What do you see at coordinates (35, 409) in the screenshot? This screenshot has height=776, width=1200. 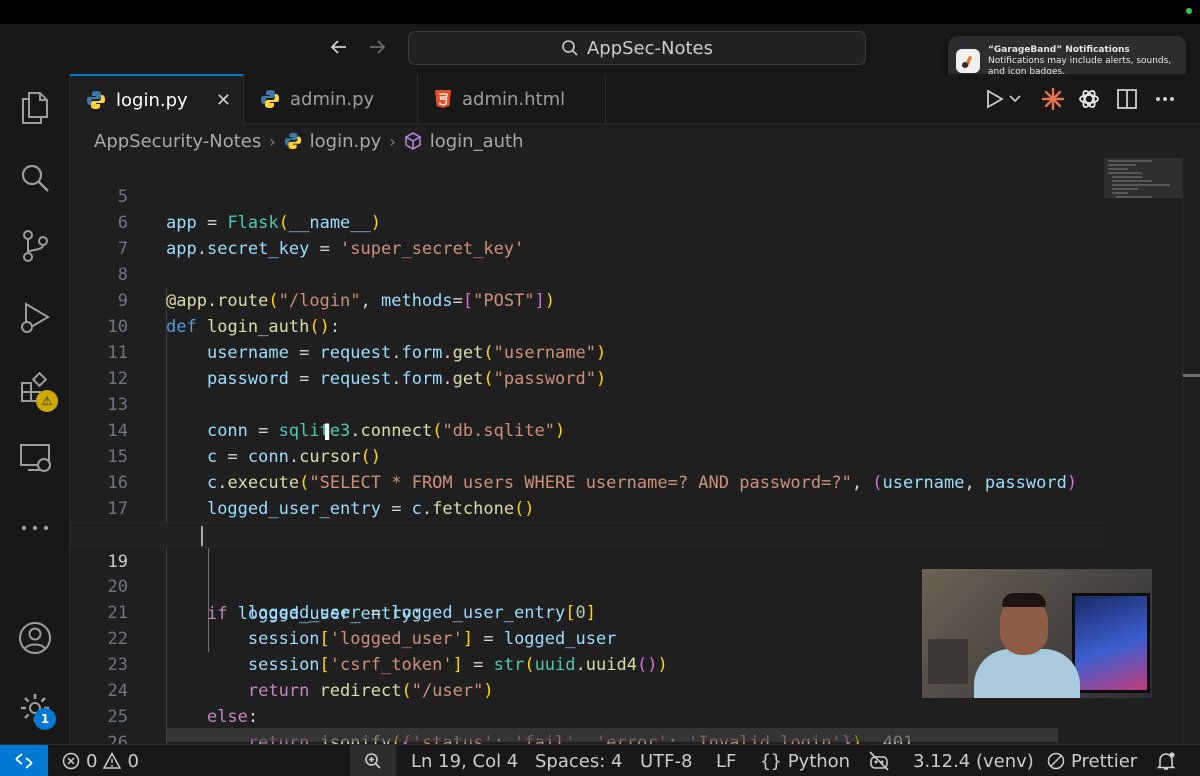 I see `activity-bar: ⚠ 1` at bounding box center [35, 409].